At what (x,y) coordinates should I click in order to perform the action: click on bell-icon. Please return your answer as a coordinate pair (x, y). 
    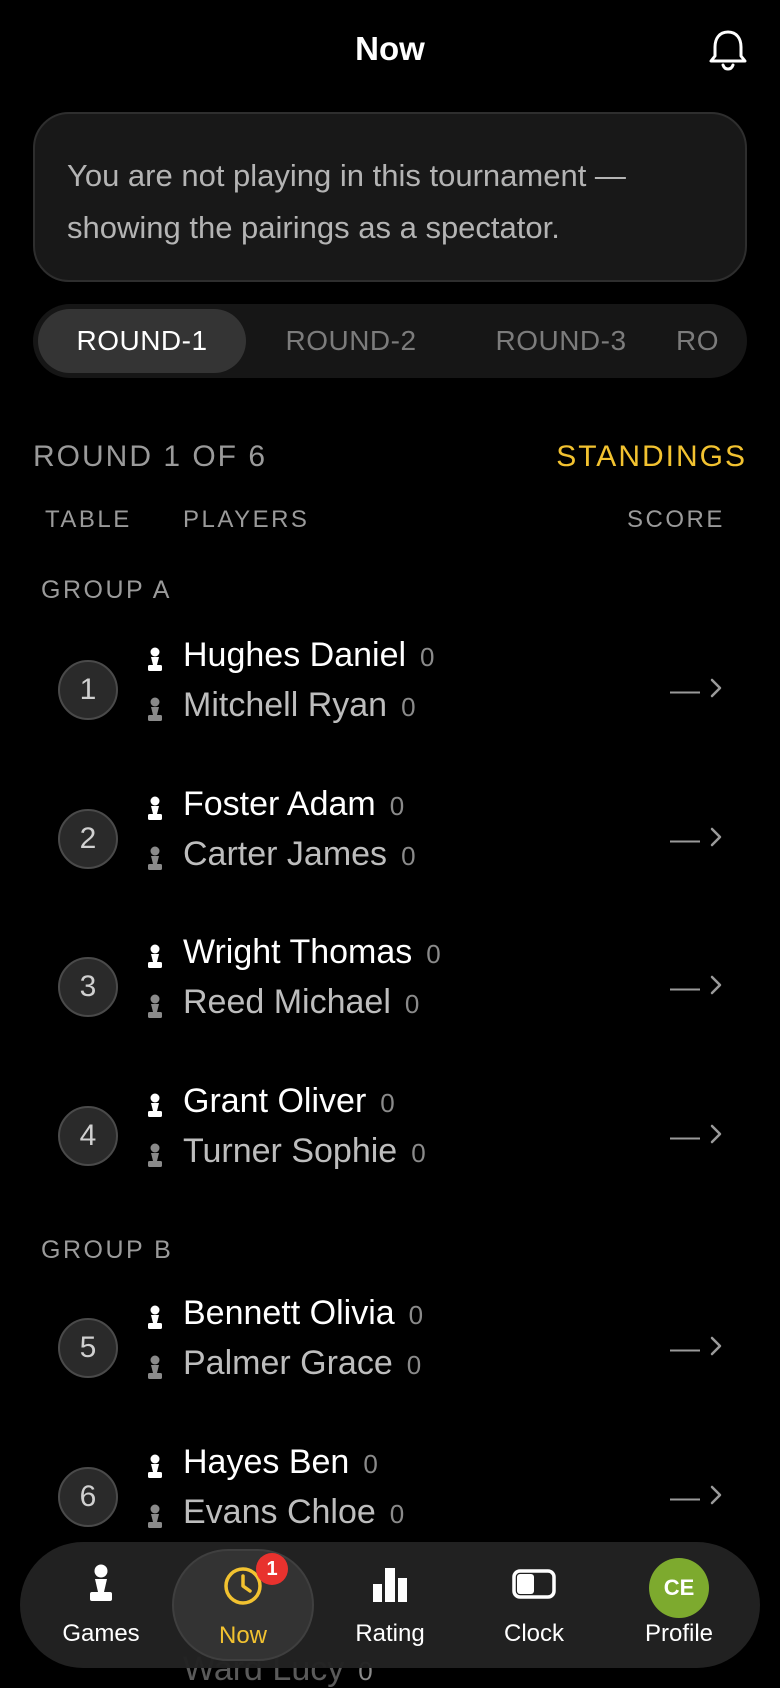
    Looking at the image, I should click on (728, 50).